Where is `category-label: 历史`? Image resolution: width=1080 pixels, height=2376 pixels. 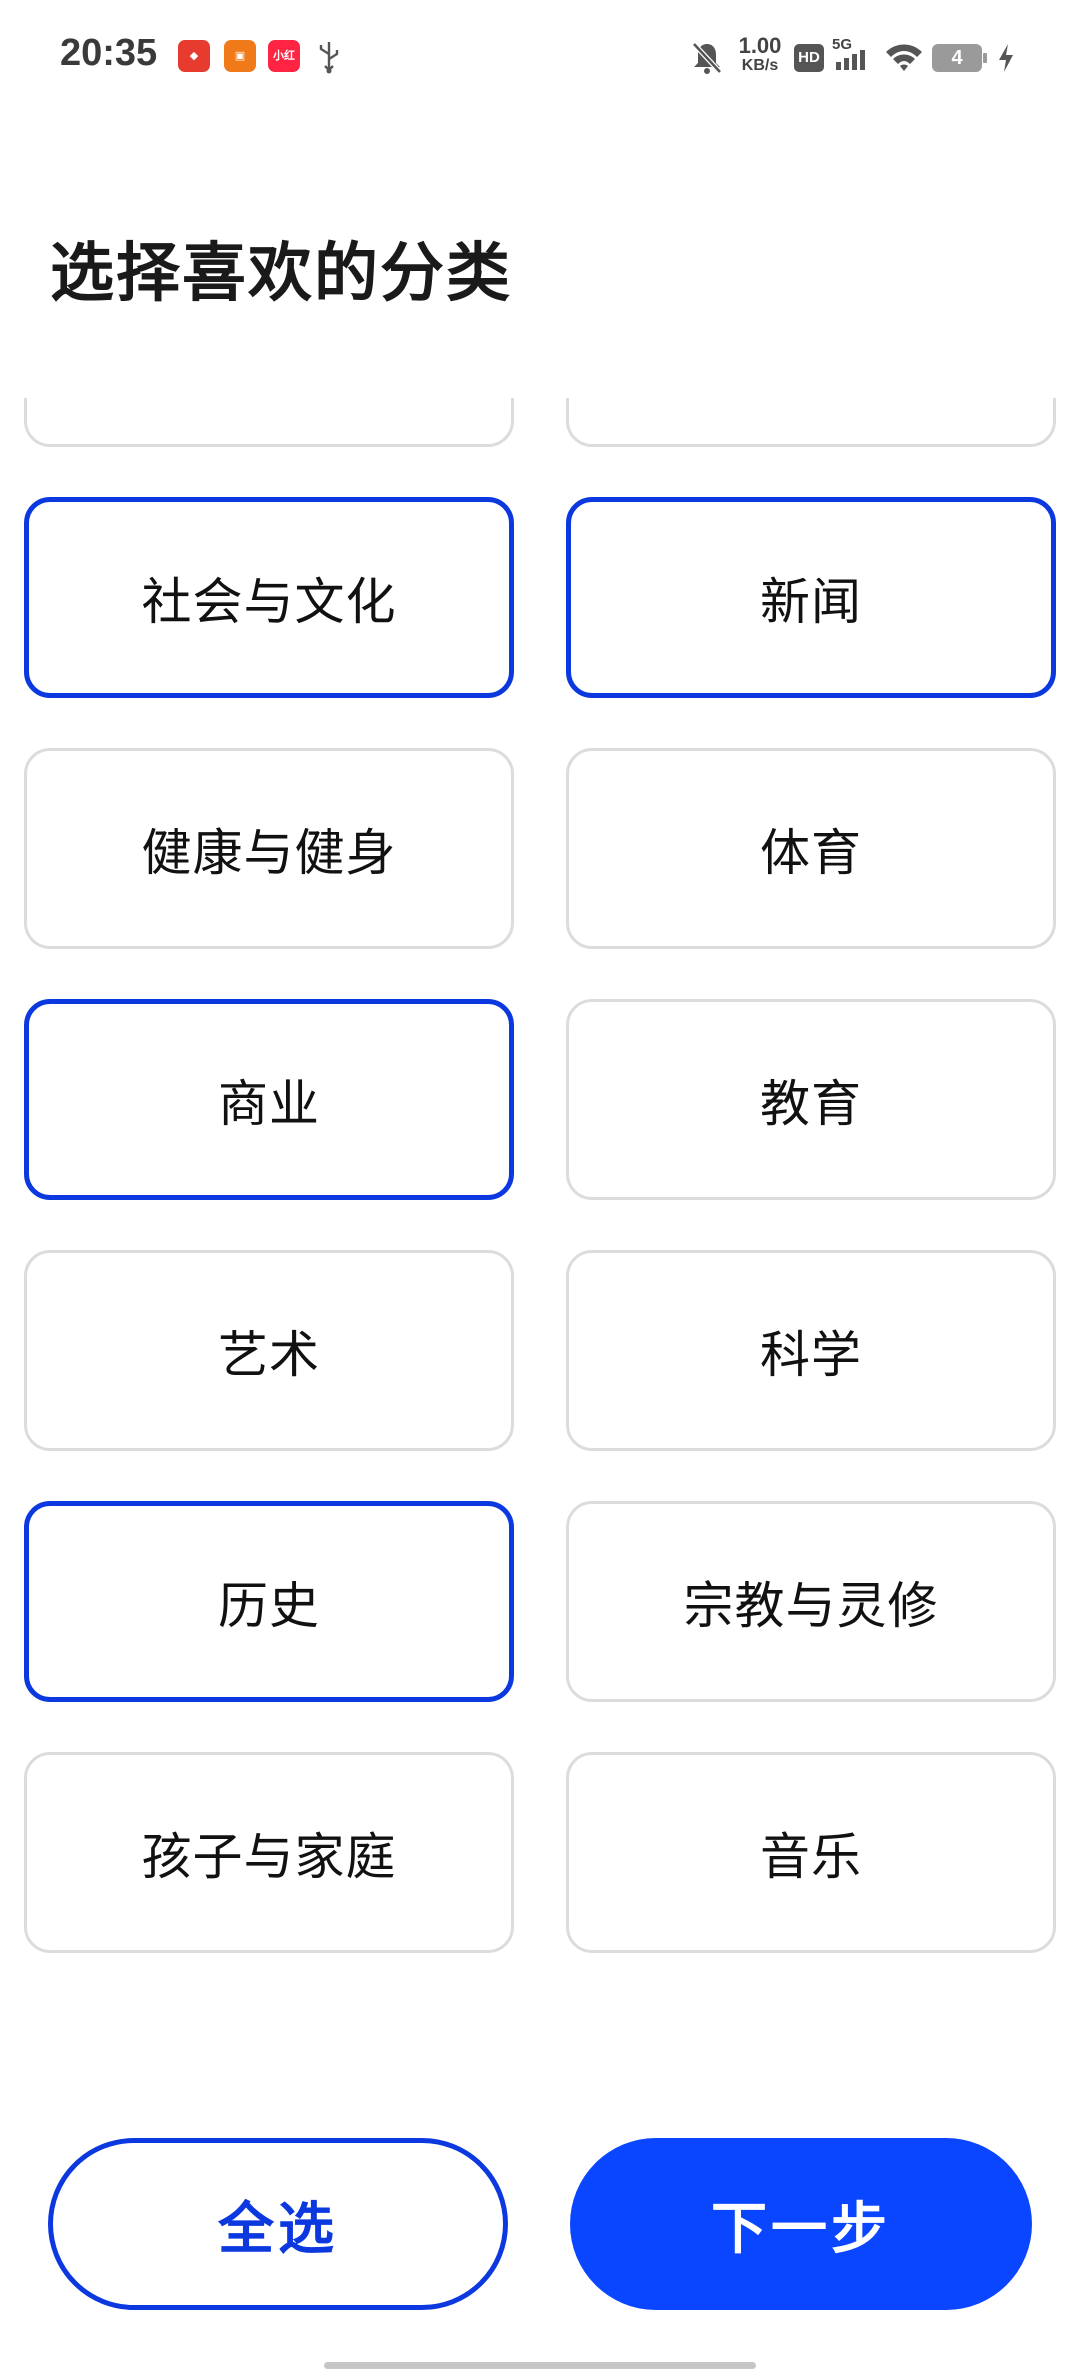
category-label: 历史 is located at coordinates (269, 1605).